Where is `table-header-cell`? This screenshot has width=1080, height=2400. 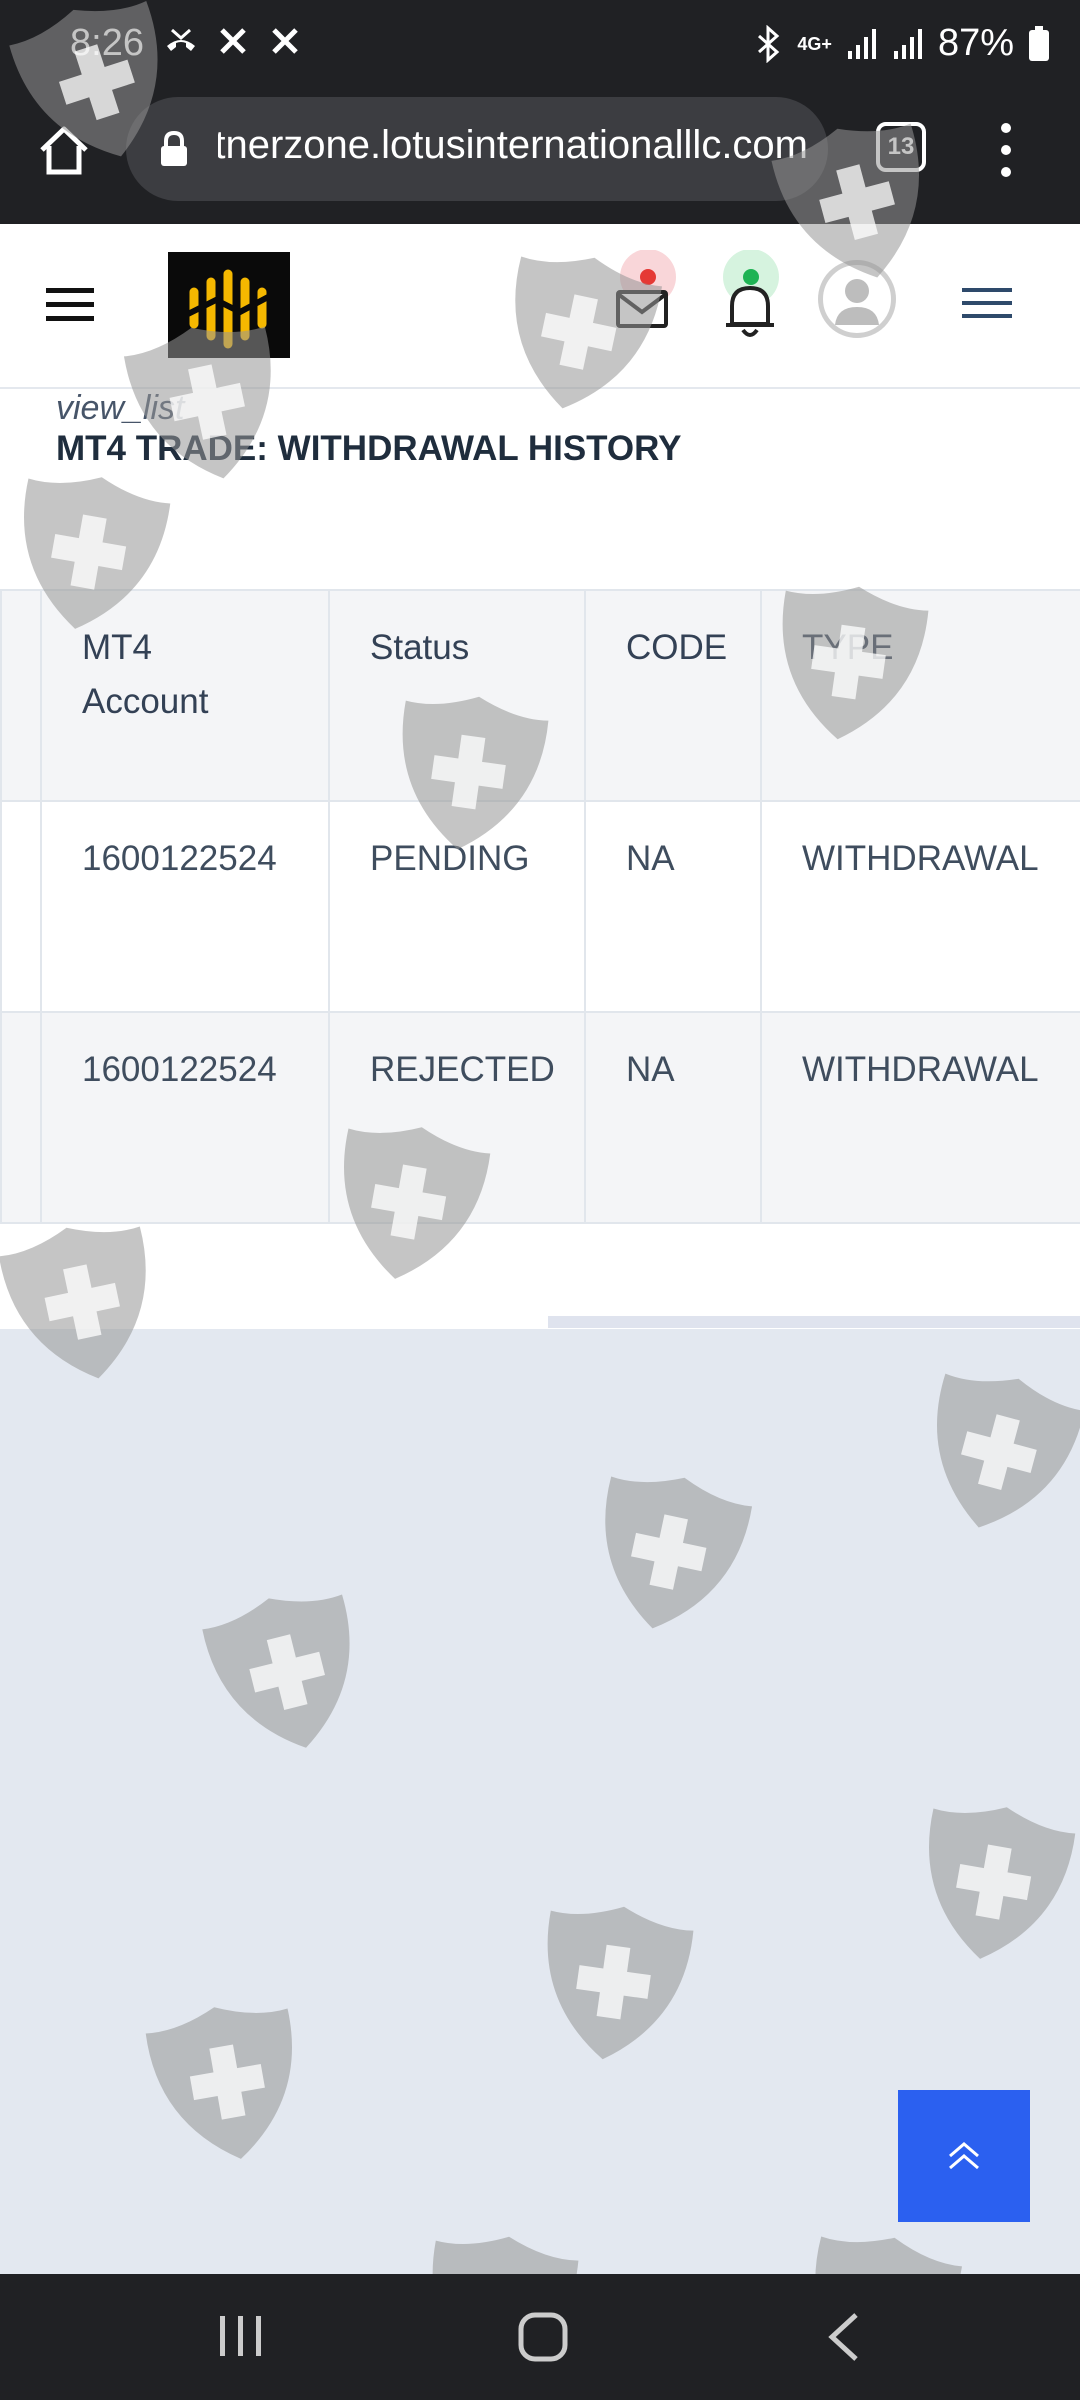
table-header-cell is located at coordinates (21, 695).